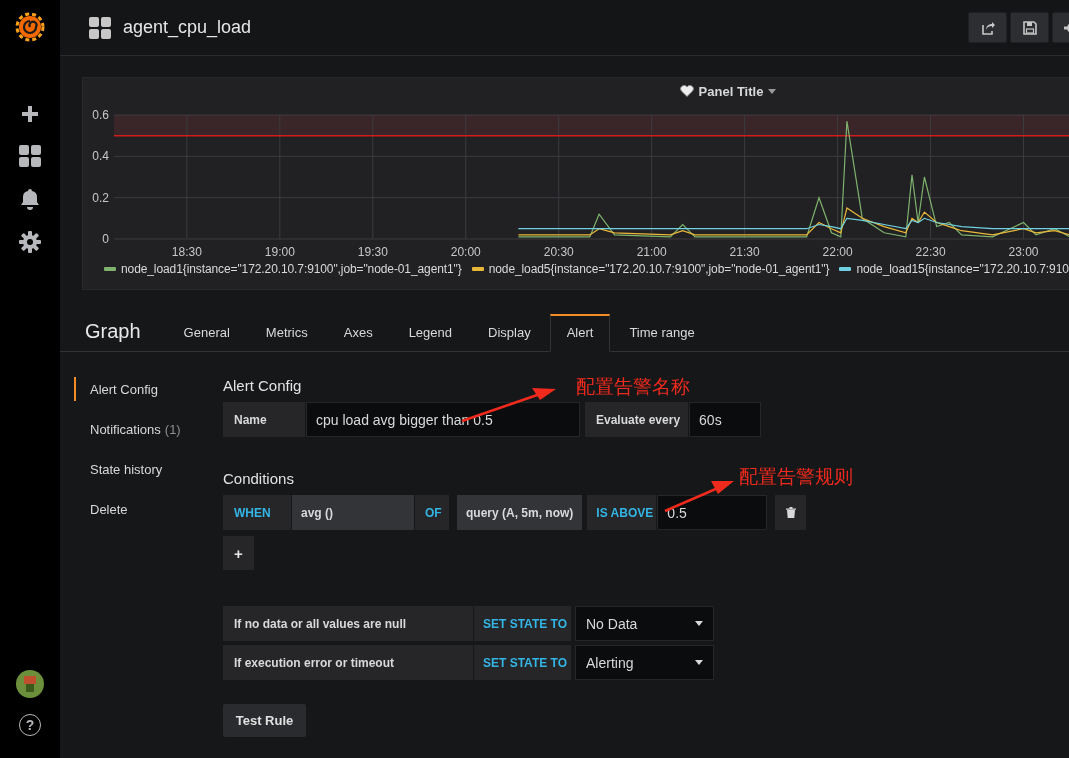  Describe the element at coordinates (731, 91) in the screenshot. I see `panel-title: Panel Title` at that location.